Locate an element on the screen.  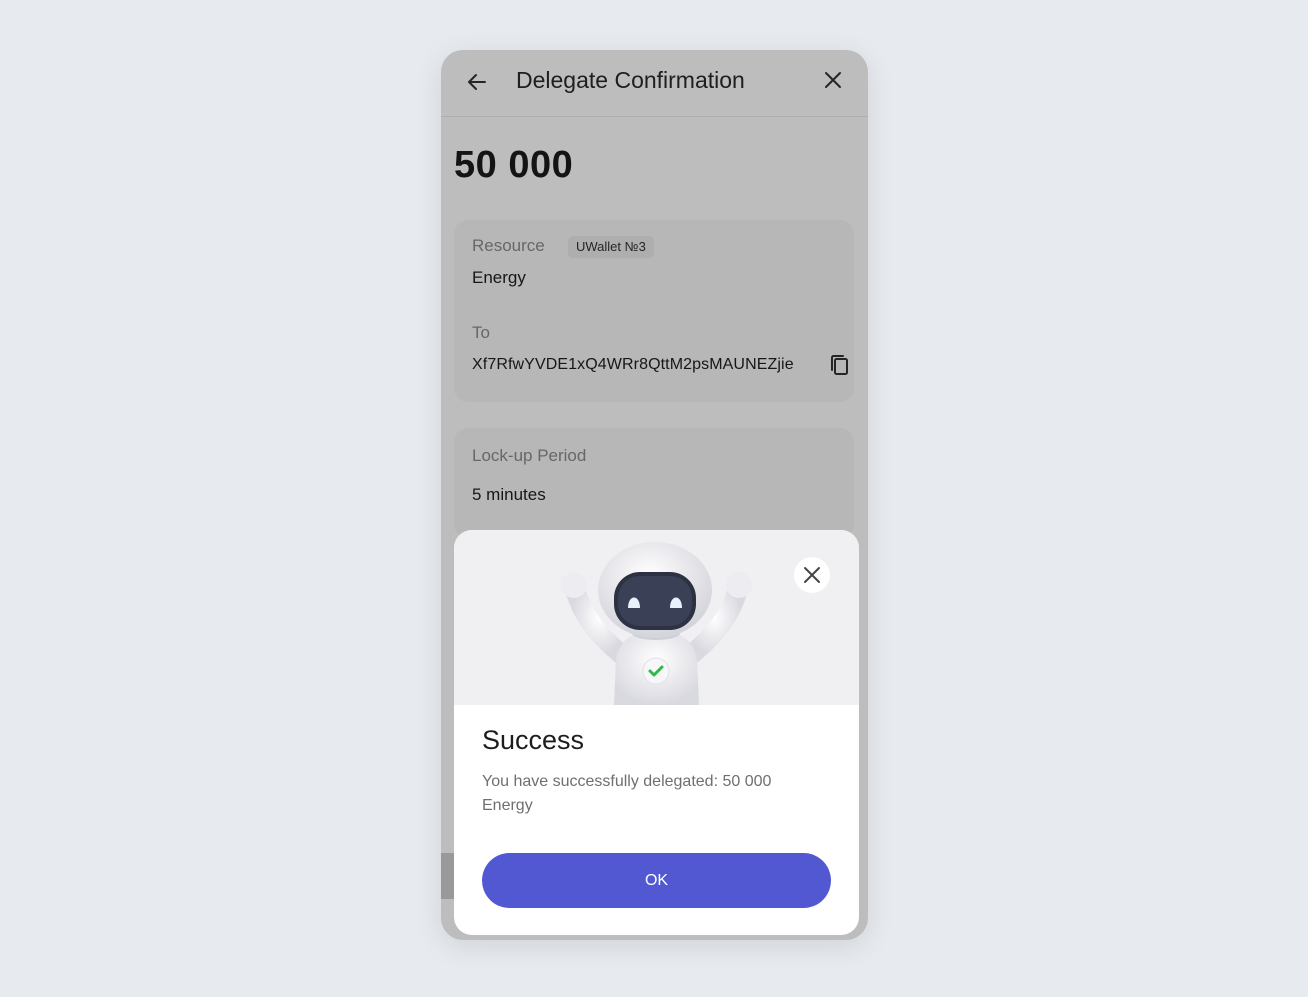
close-icon is located at coordinates (812, 575).